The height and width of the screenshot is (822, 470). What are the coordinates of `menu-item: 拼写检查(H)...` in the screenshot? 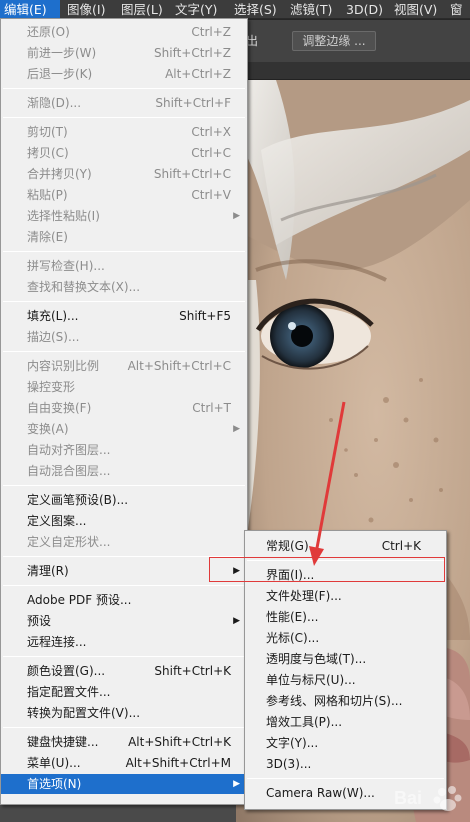 It's located at (124, 266).